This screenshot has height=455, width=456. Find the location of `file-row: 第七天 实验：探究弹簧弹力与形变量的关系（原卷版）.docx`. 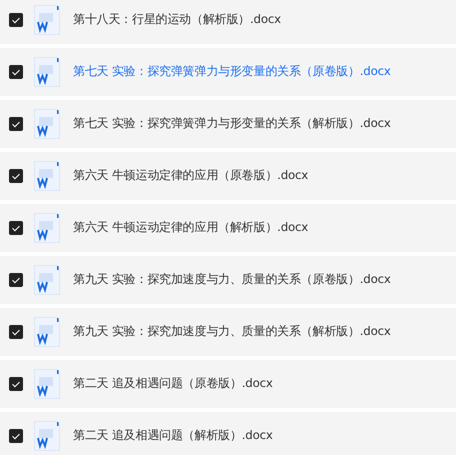

file-row: 第七天 实验：探究弹簧弹力与形变量的关系（原卷版）.docx is located at coordinates (228, 72).